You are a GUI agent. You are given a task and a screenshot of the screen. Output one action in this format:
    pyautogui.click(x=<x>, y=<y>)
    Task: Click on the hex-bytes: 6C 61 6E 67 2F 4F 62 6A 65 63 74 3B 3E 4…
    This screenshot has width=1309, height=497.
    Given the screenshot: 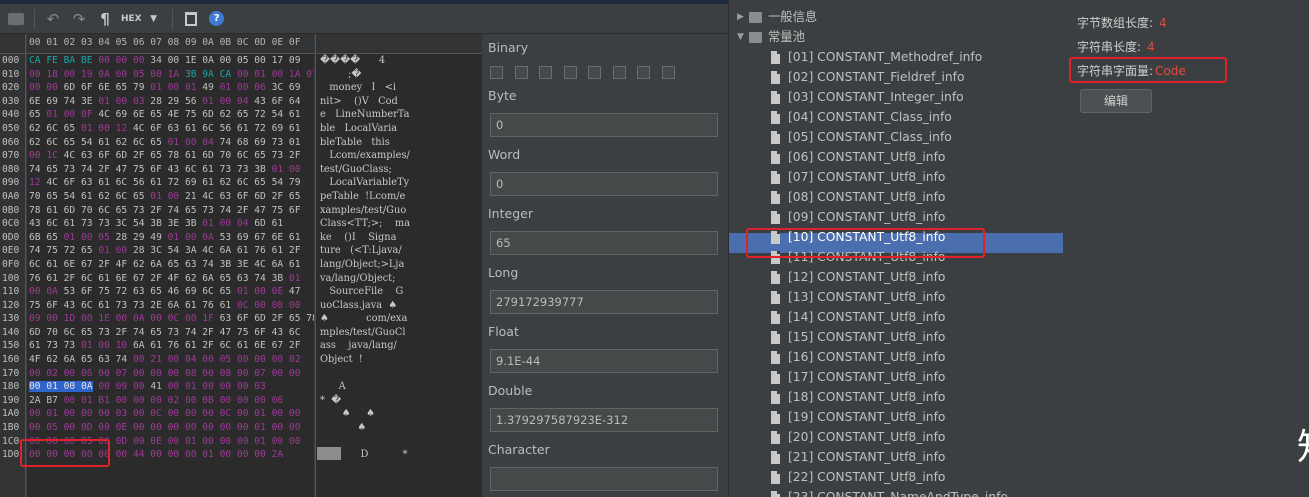 What is the action you would take?
    pyautogui.click(x=164, y=264)
    